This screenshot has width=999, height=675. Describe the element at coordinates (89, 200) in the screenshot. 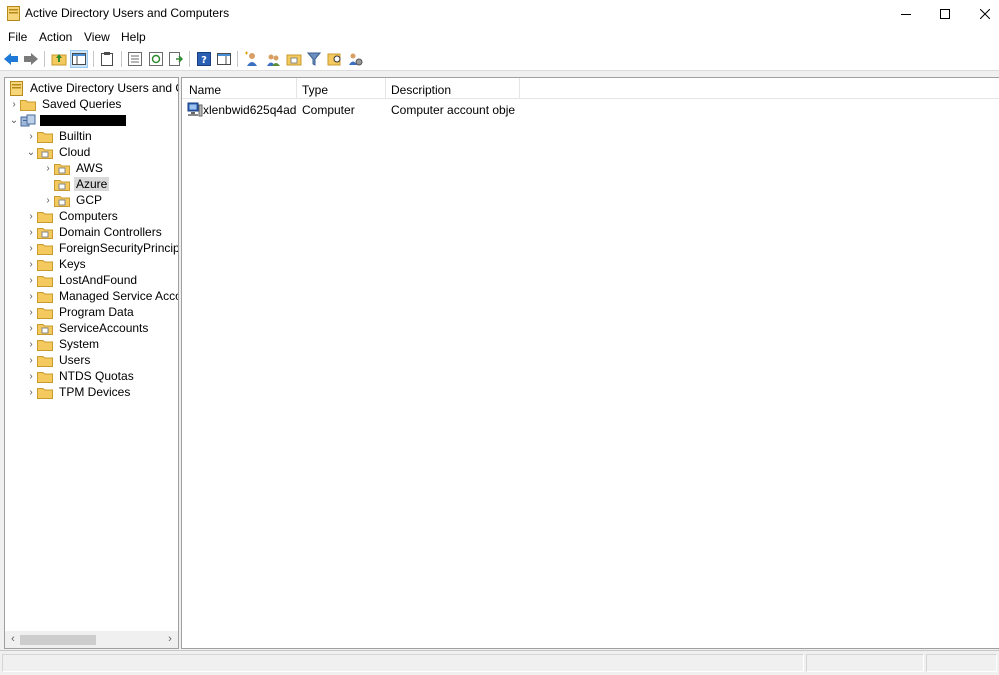

I see `tree-item-label: GCP` at that location.